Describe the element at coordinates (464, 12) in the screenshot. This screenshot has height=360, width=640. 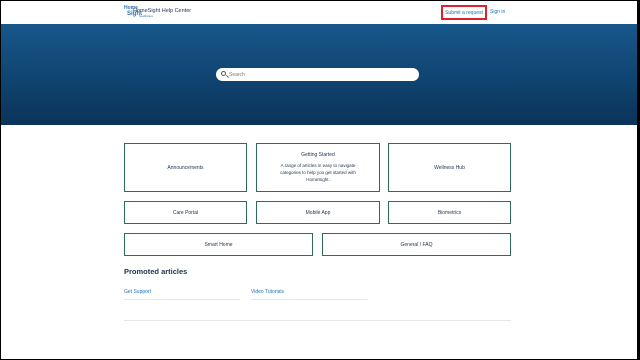
I see `submit-request-link: Submit a request` at that location.